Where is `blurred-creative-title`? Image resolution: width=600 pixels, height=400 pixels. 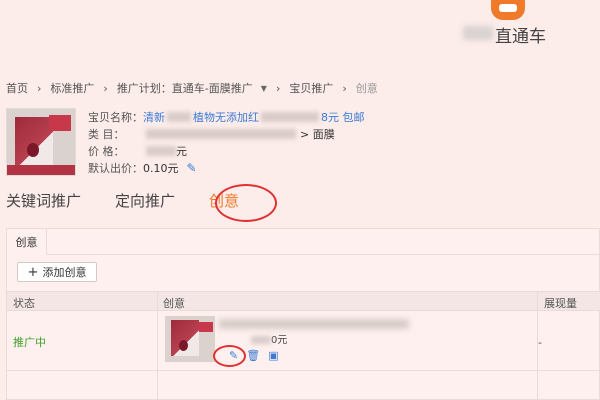
blurred-creative-title is located at coordinates (314, 324).